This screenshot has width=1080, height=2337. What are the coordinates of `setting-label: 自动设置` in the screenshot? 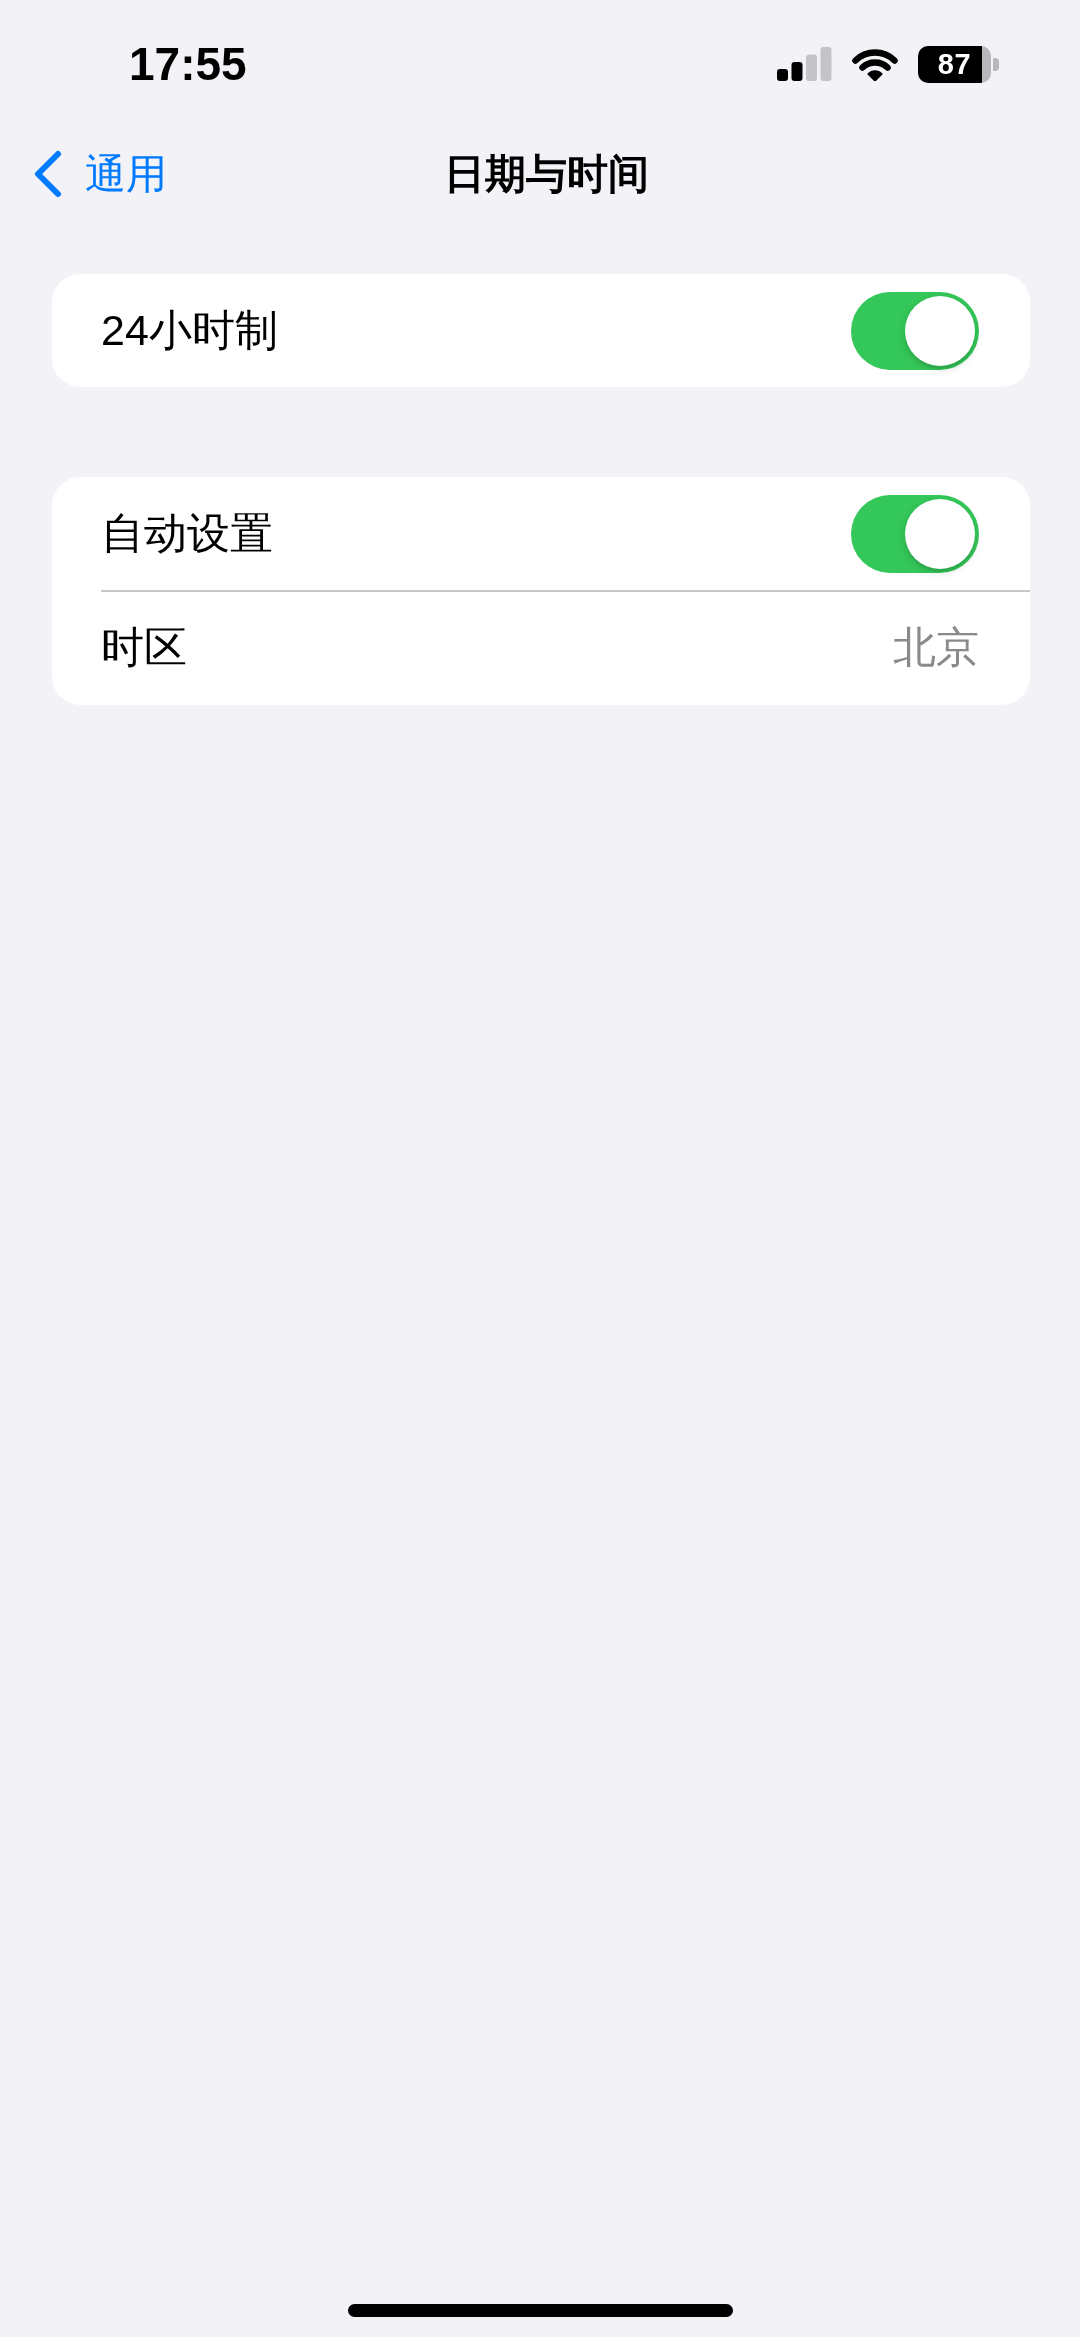 It's located at (187, 533).